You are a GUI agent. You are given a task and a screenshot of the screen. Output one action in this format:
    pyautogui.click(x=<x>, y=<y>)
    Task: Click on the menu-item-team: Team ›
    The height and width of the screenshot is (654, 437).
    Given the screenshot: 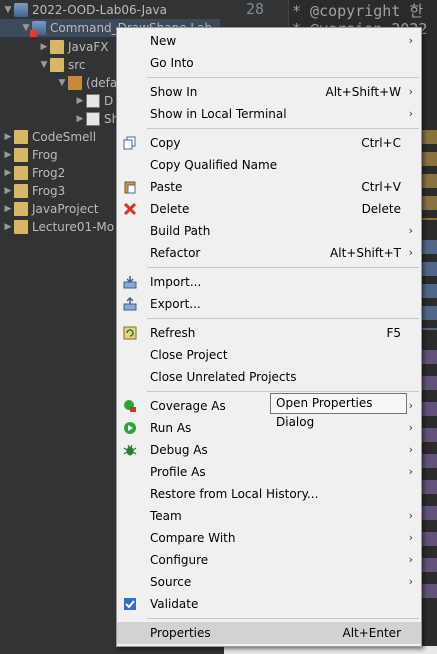 What is the action you would take?
    pyautogui.click(x=269, y=516)
    